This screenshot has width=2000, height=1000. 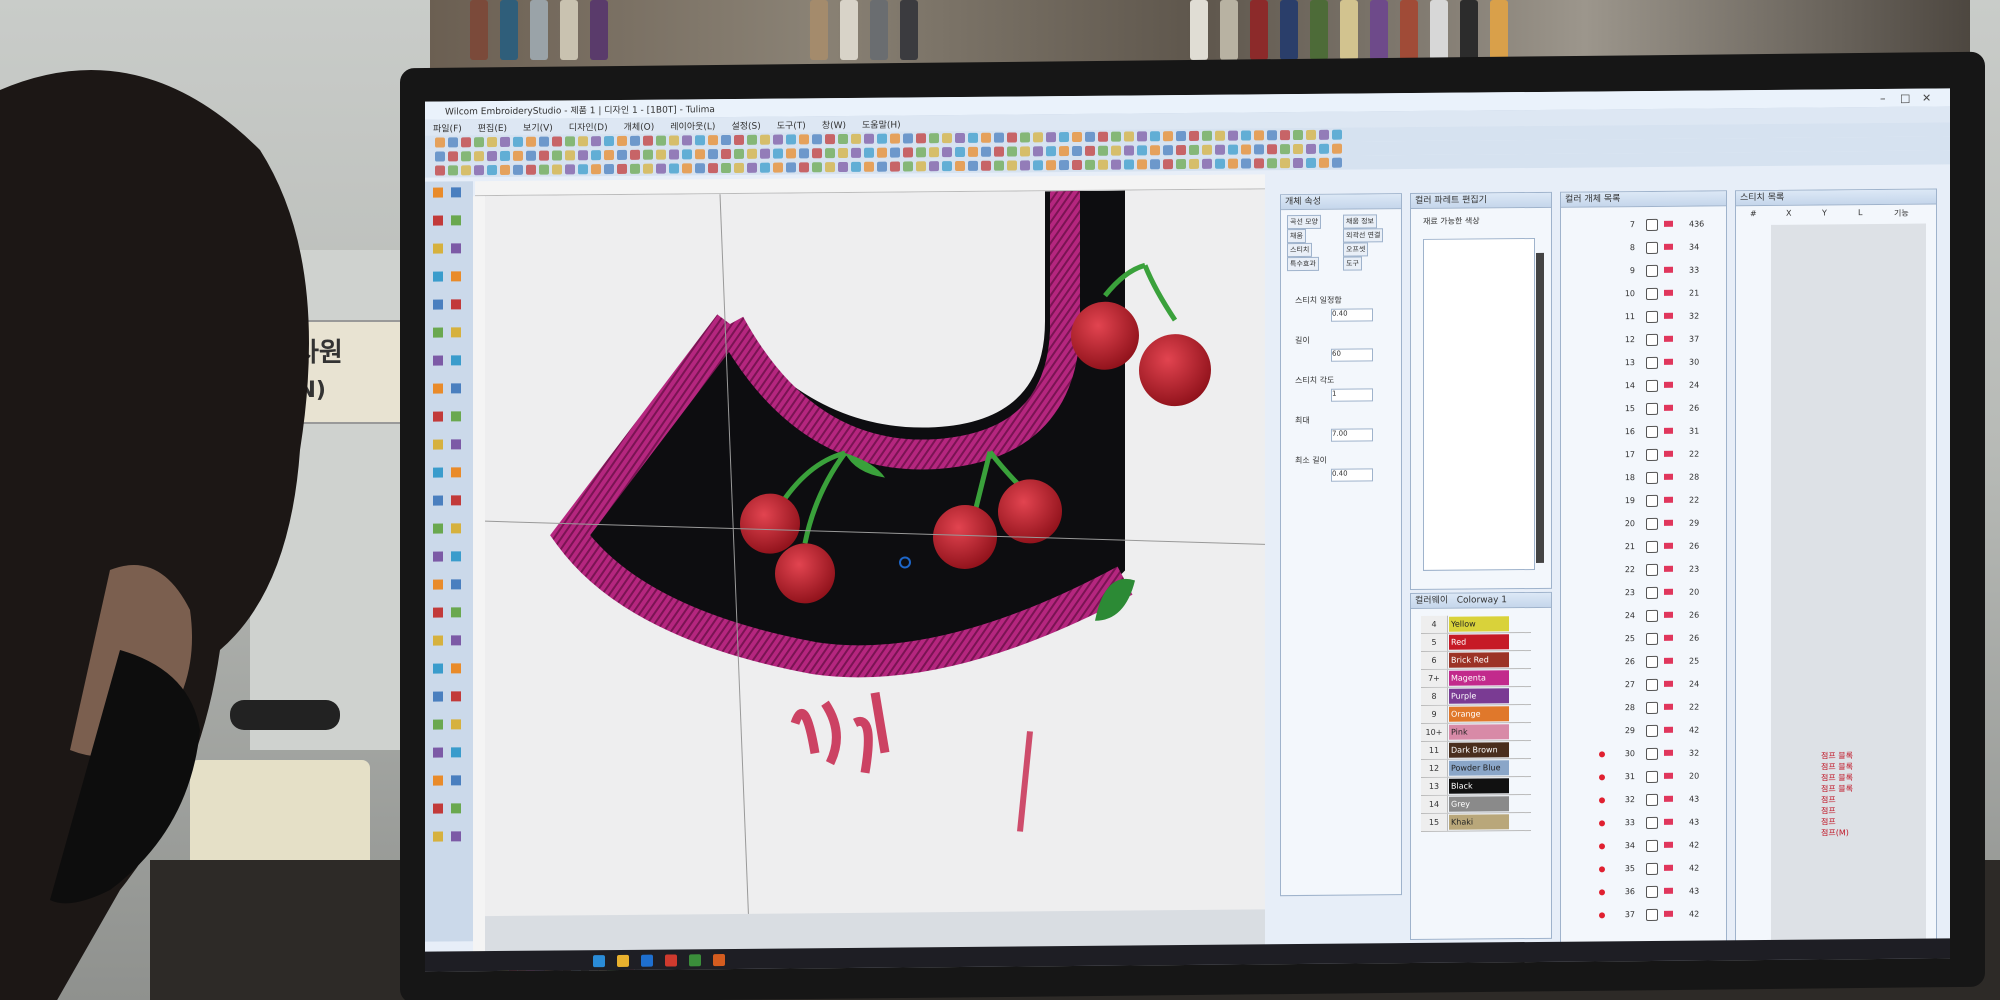 What do you see at coordinates (1476, 822) in the screenshot?
I see `colorway-row: 15 Khaki` at bounding box center [1476, 822].